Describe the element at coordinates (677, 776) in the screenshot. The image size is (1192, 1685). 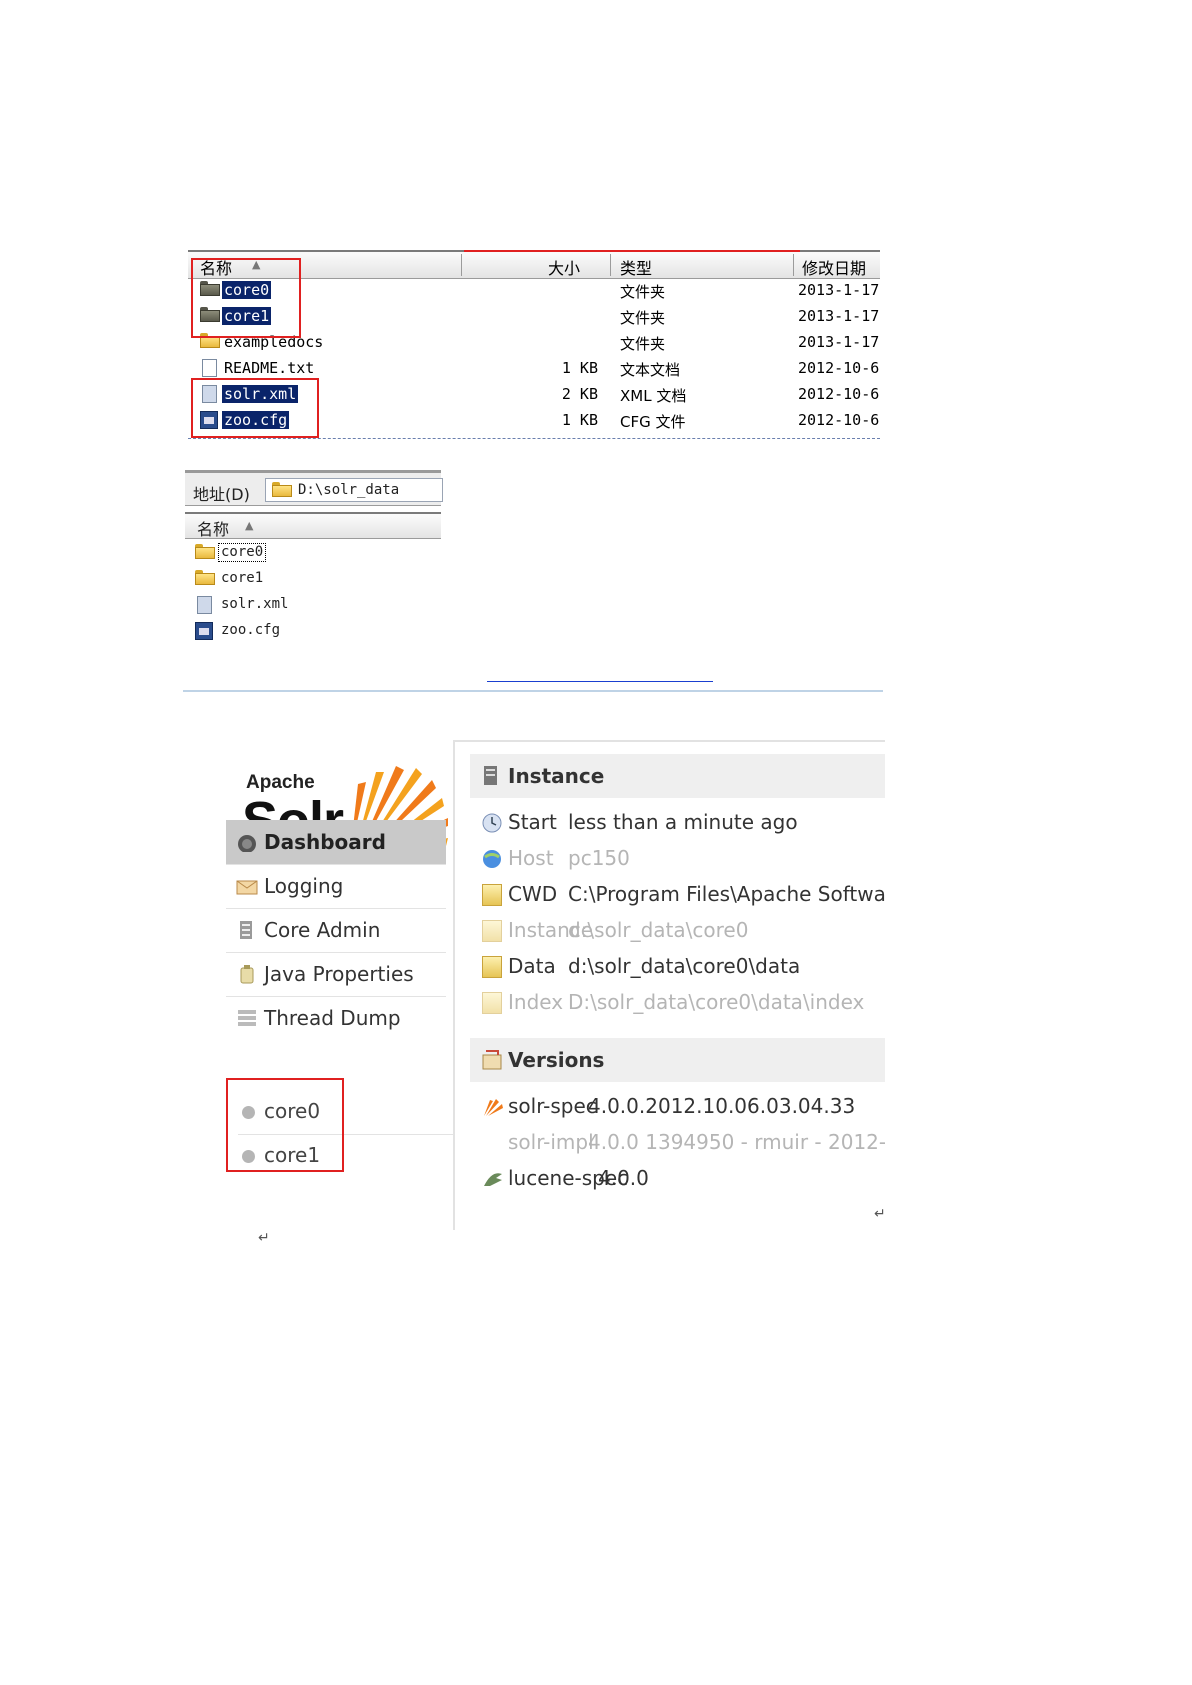
I see `instance-header: Instance` at that location.